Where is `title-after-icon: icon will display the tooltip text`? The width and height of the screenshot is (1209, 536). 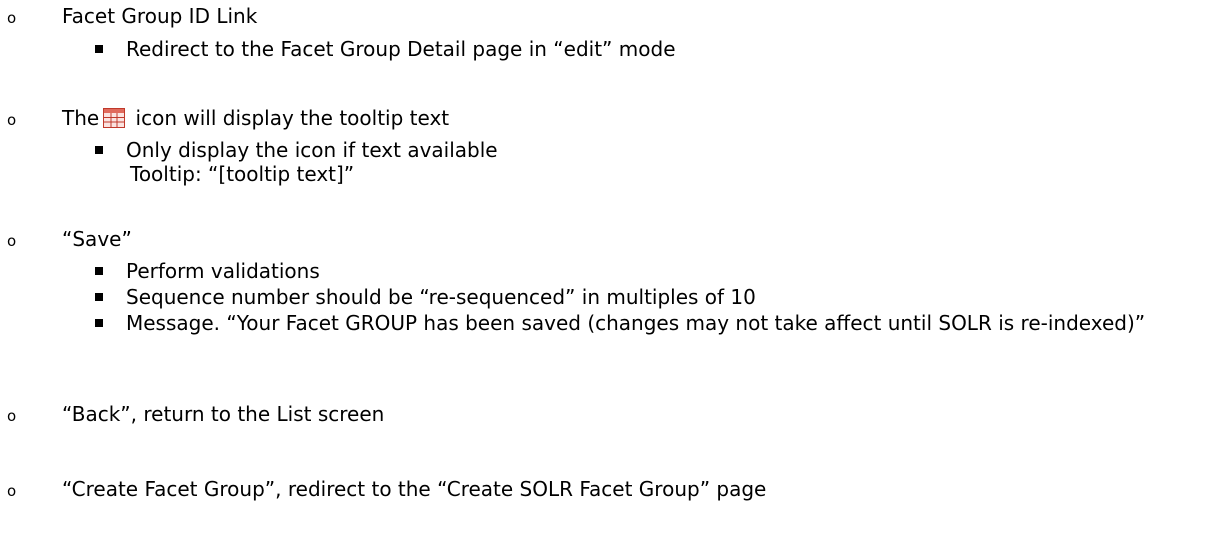 title-after-icon: icon will display the tooltip text is located at coordinates (289, 118).